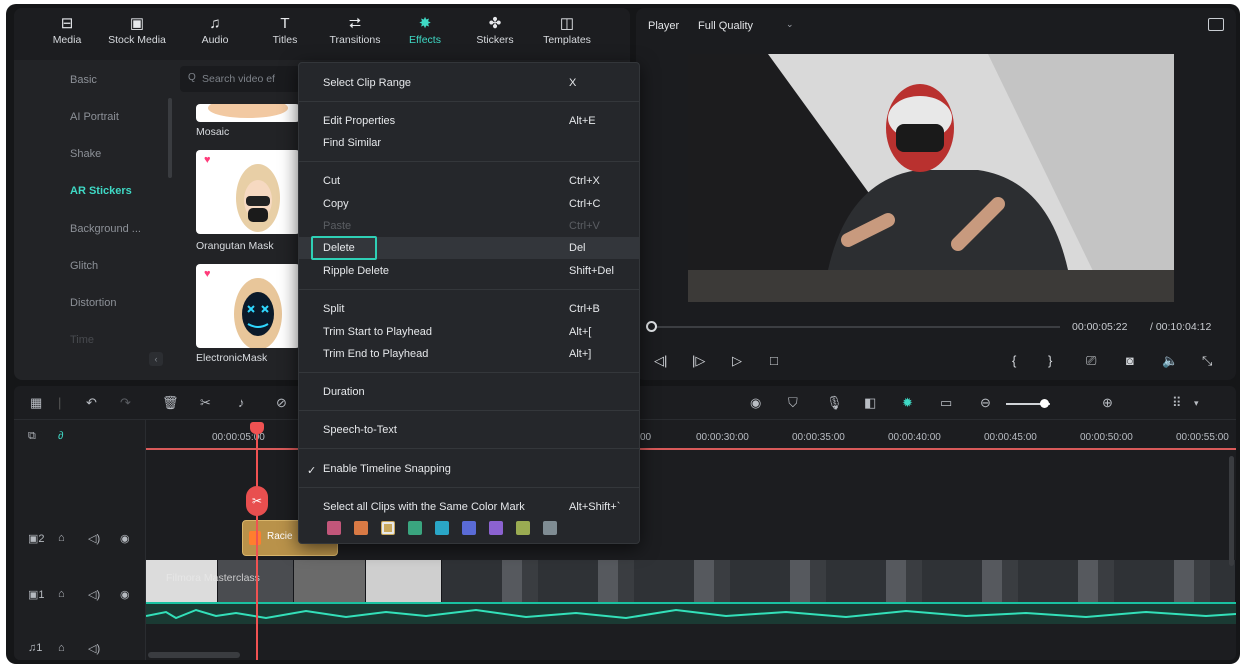 The width and height of the screenshot is (1244, 666). Describe the element at coordinates (1170, 361) in the screenshot. I see `volume-icon: 🔈` at that location.